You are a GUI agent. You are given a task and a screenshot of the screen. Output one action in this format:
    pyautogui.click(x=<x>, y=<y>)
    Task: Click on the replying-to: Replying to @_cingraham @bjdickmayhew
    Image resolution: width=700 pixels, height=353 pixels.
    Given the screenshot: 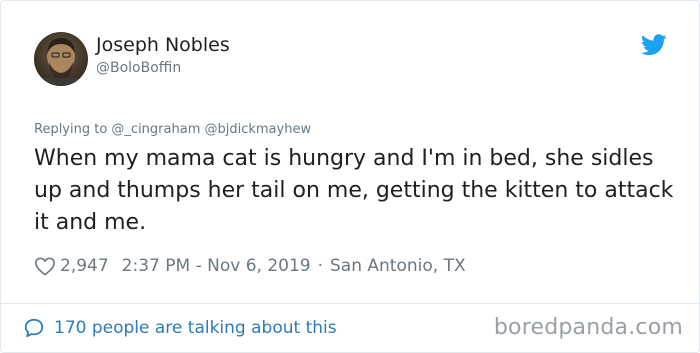 What is the action you would take?
    pyautogui.click(x=173, y=129)
    